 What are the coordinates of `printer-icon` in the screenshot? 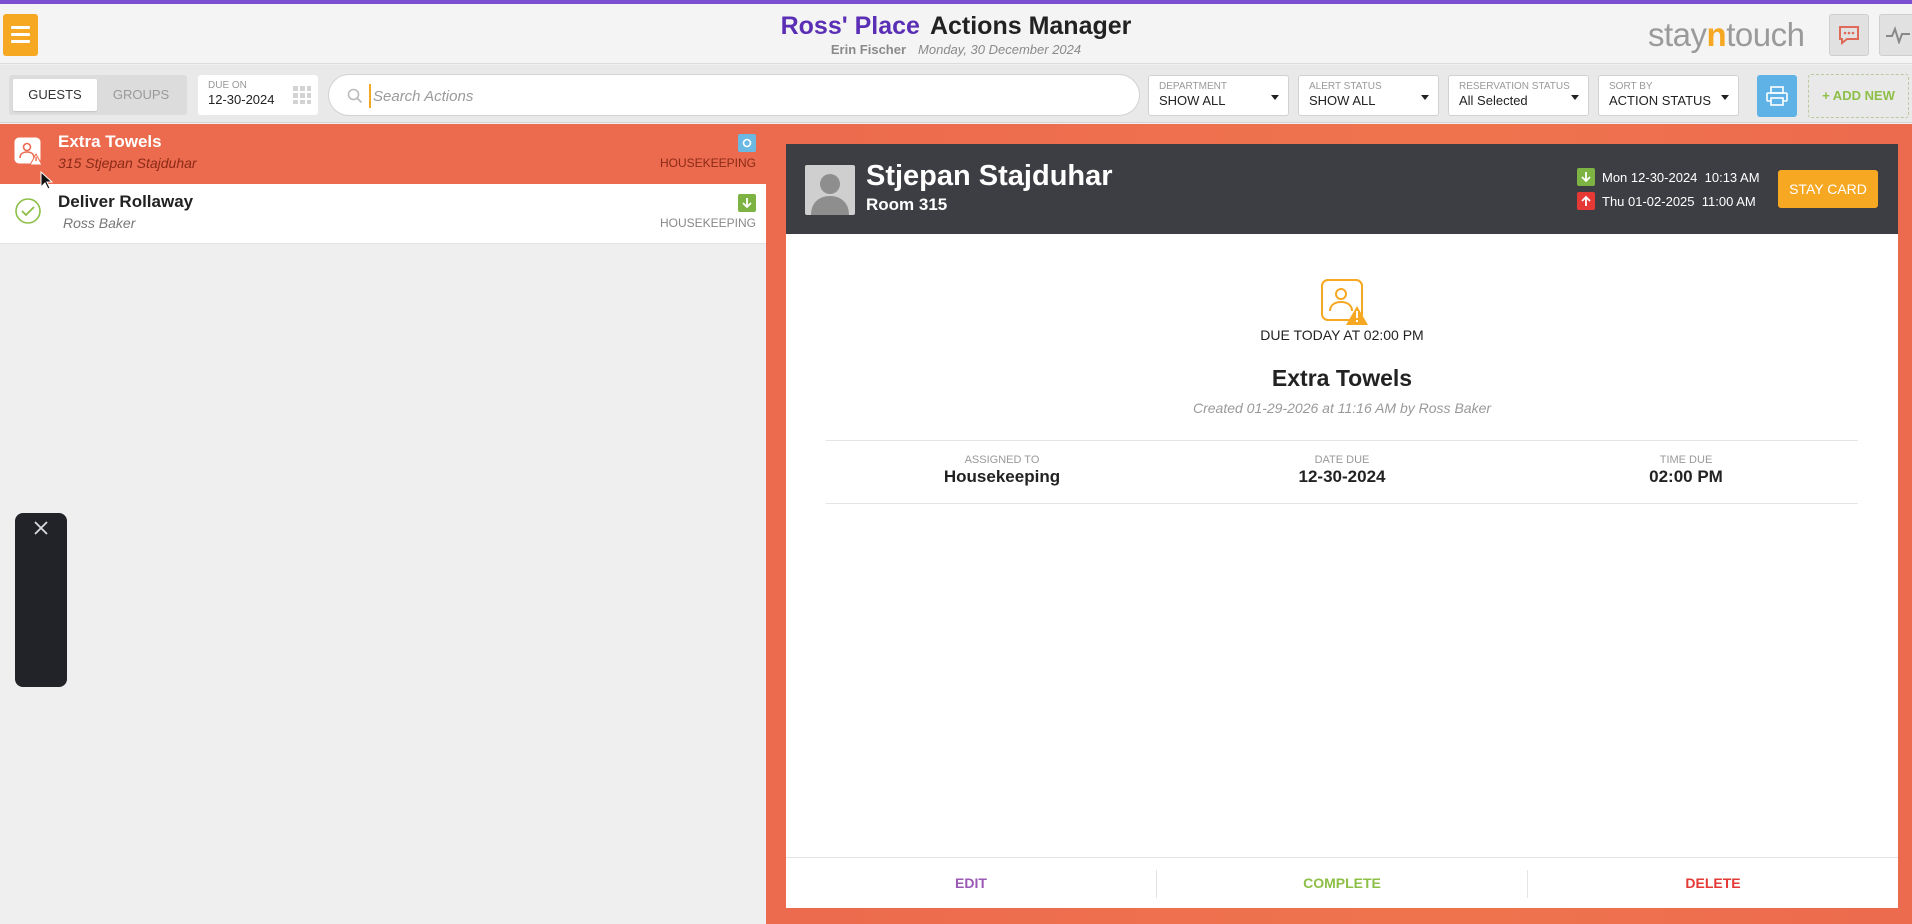 It's located at (1777, 96).